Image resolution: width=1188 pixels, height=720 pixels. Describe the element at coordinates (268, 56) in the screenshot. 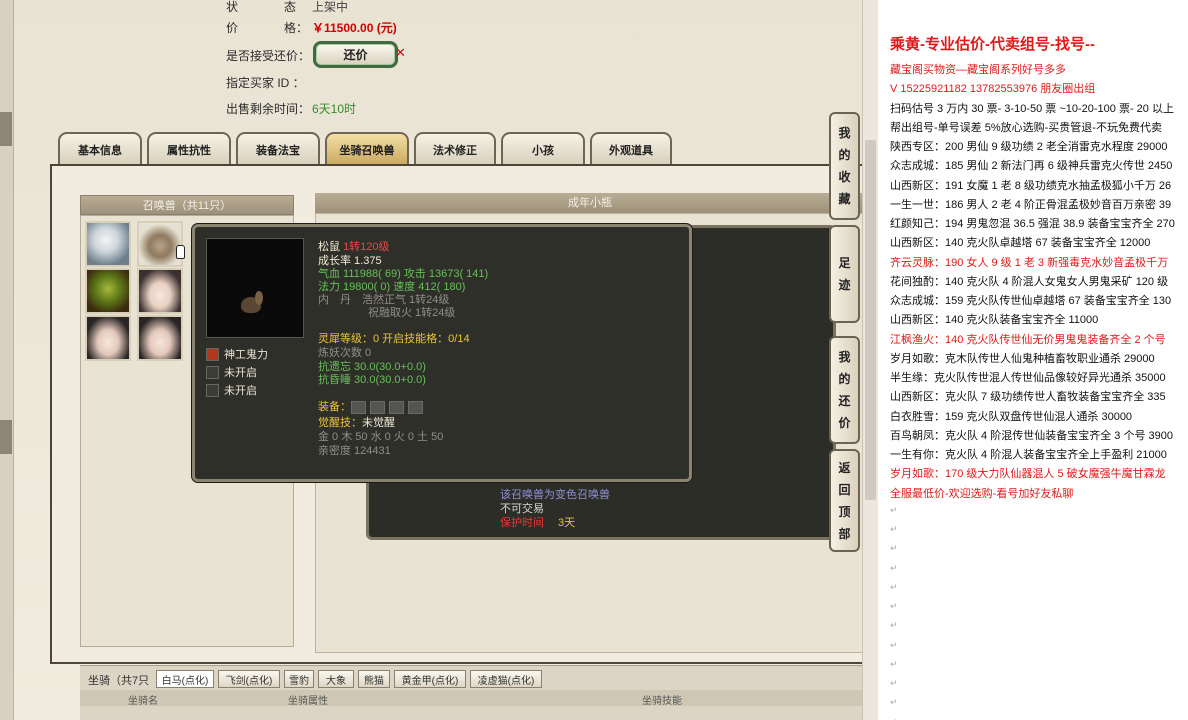

I see `bargain-label: 是否接受还价：` at that location.